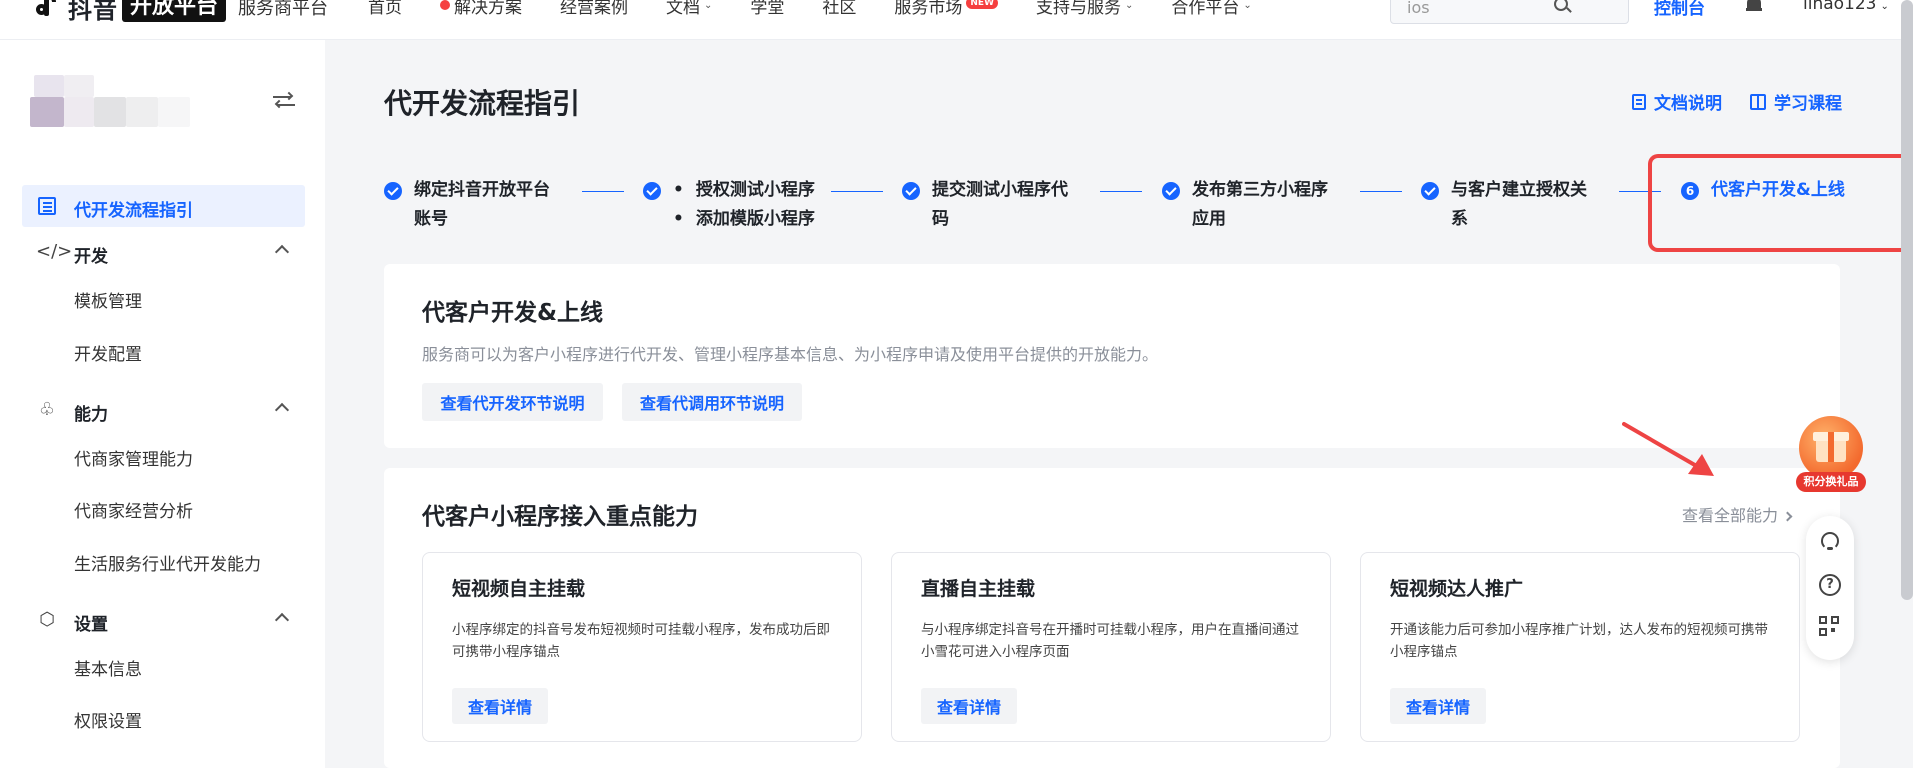  What do you see at coordinates (47, 619) in the screenshot?
I see `settings-icon: ⬡` at bounding box center [47, 619].